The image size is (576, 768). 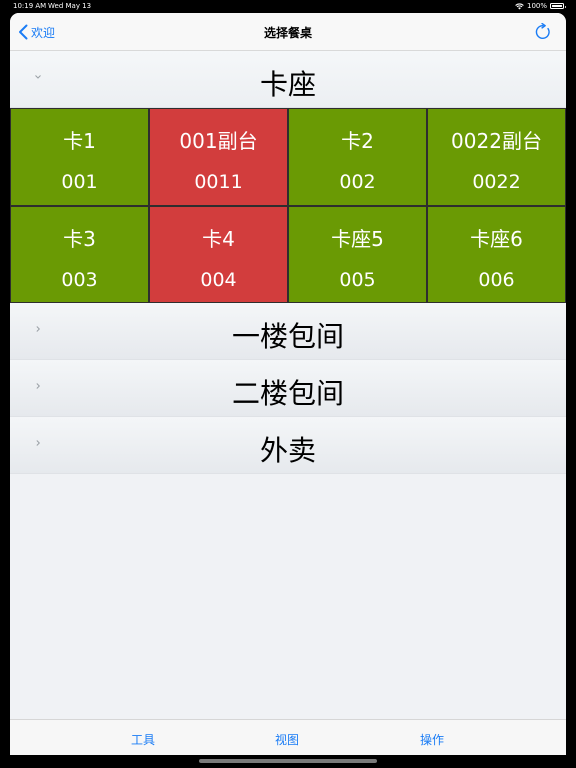 What do you see at coordinates (357, 254) in the screenshot?
I see `table-cell-005: 卡座5 005` at bounding box center [357, 254].